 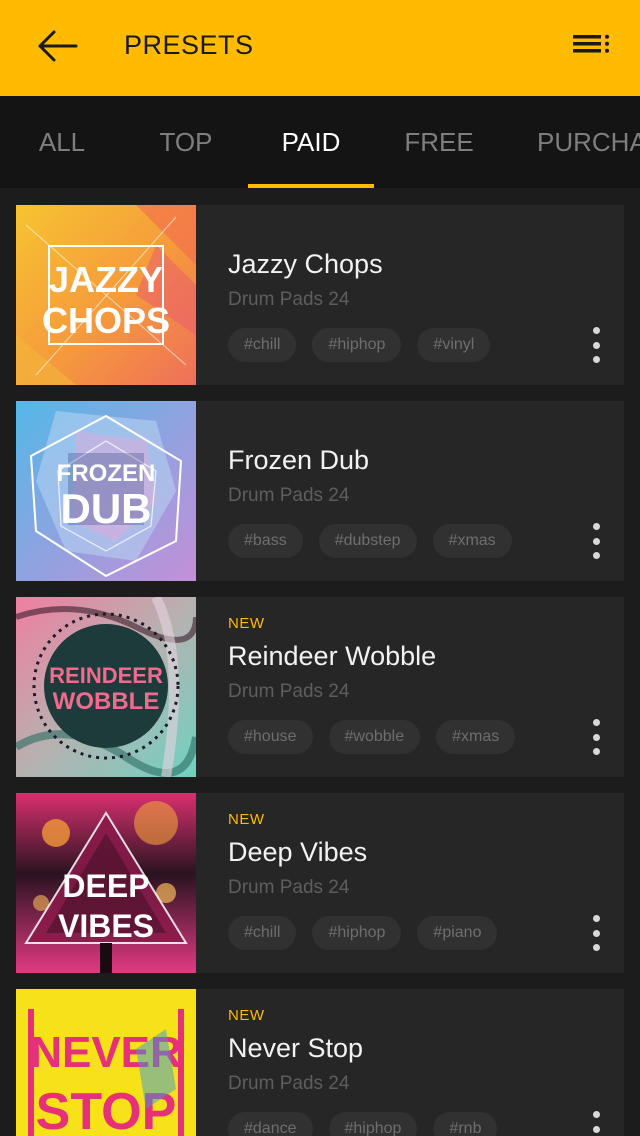 I want to click on cover-title-line1: FROZEN, so click(x=106, y=473).